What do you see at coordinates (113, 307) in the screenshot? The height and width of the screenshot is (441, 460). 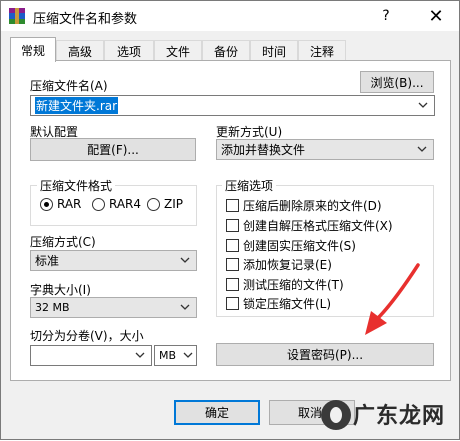 I see `dictionary-select: 32 MB` at bounding box center [113, 307].